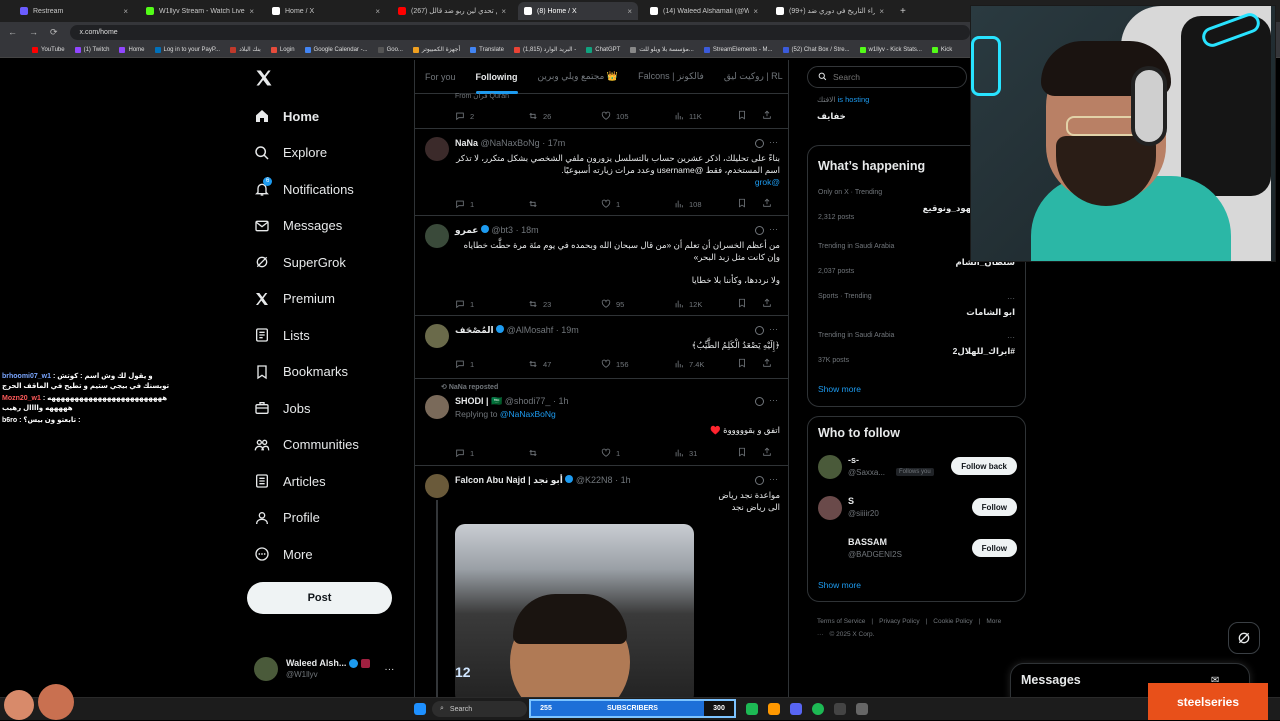 The height and width of the screenshot is (721, 1280). I want to click on author-handle: @AlMosahf, so click(530, 330).